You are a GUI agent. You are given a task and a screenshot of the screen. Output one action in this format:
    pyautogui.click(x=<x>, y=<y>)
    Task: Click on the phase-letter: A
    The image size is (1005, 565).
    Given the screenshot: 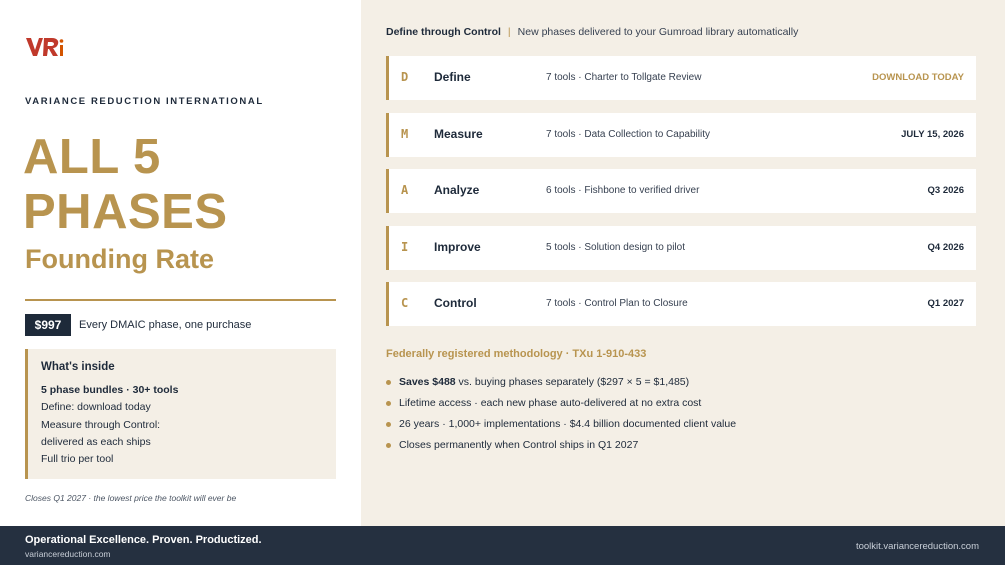 What is the action you would take?
    pyautogui.click(x=405, y=190)
    